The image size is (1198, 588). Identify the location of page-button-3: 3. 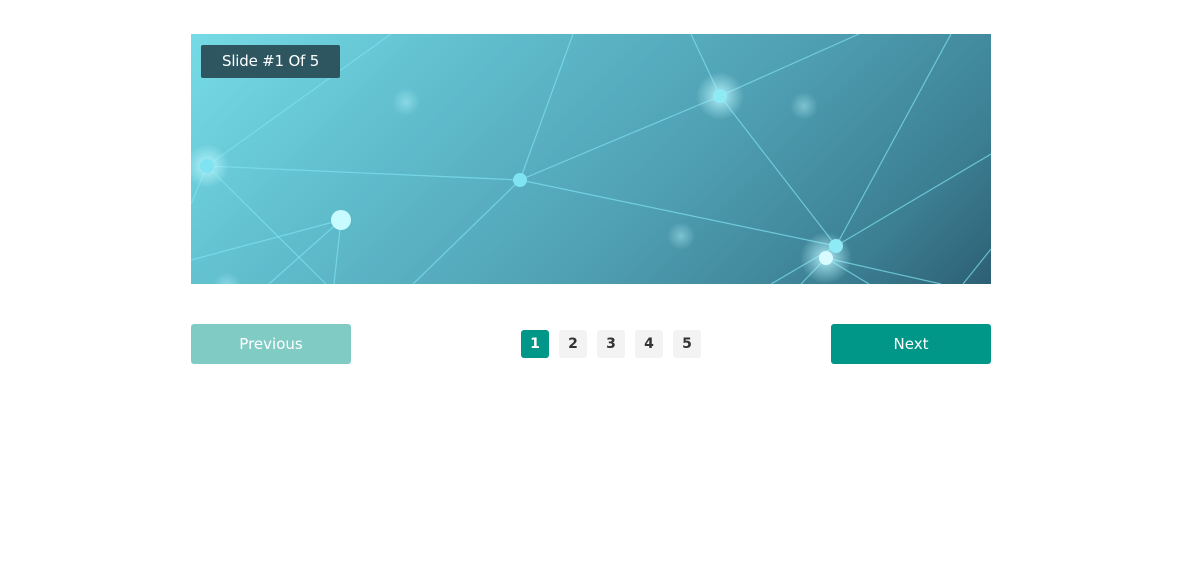
(611, 344).